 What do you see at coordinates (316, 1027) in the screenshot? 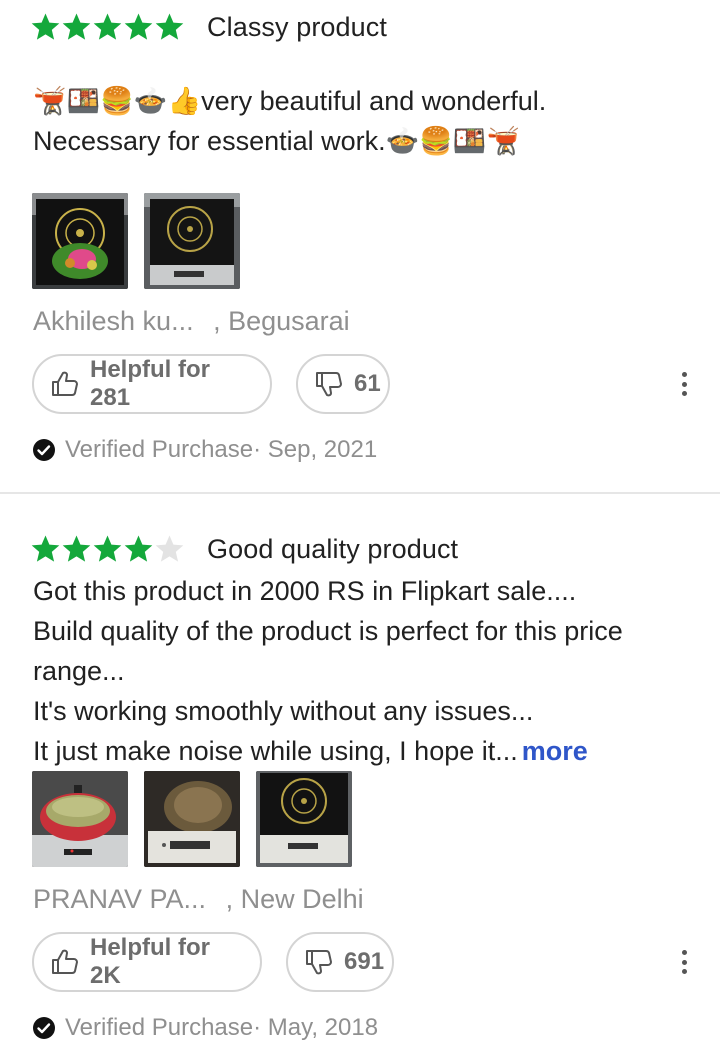
I see `review-date: · May, 2018` at bounding box center [316, 1027].